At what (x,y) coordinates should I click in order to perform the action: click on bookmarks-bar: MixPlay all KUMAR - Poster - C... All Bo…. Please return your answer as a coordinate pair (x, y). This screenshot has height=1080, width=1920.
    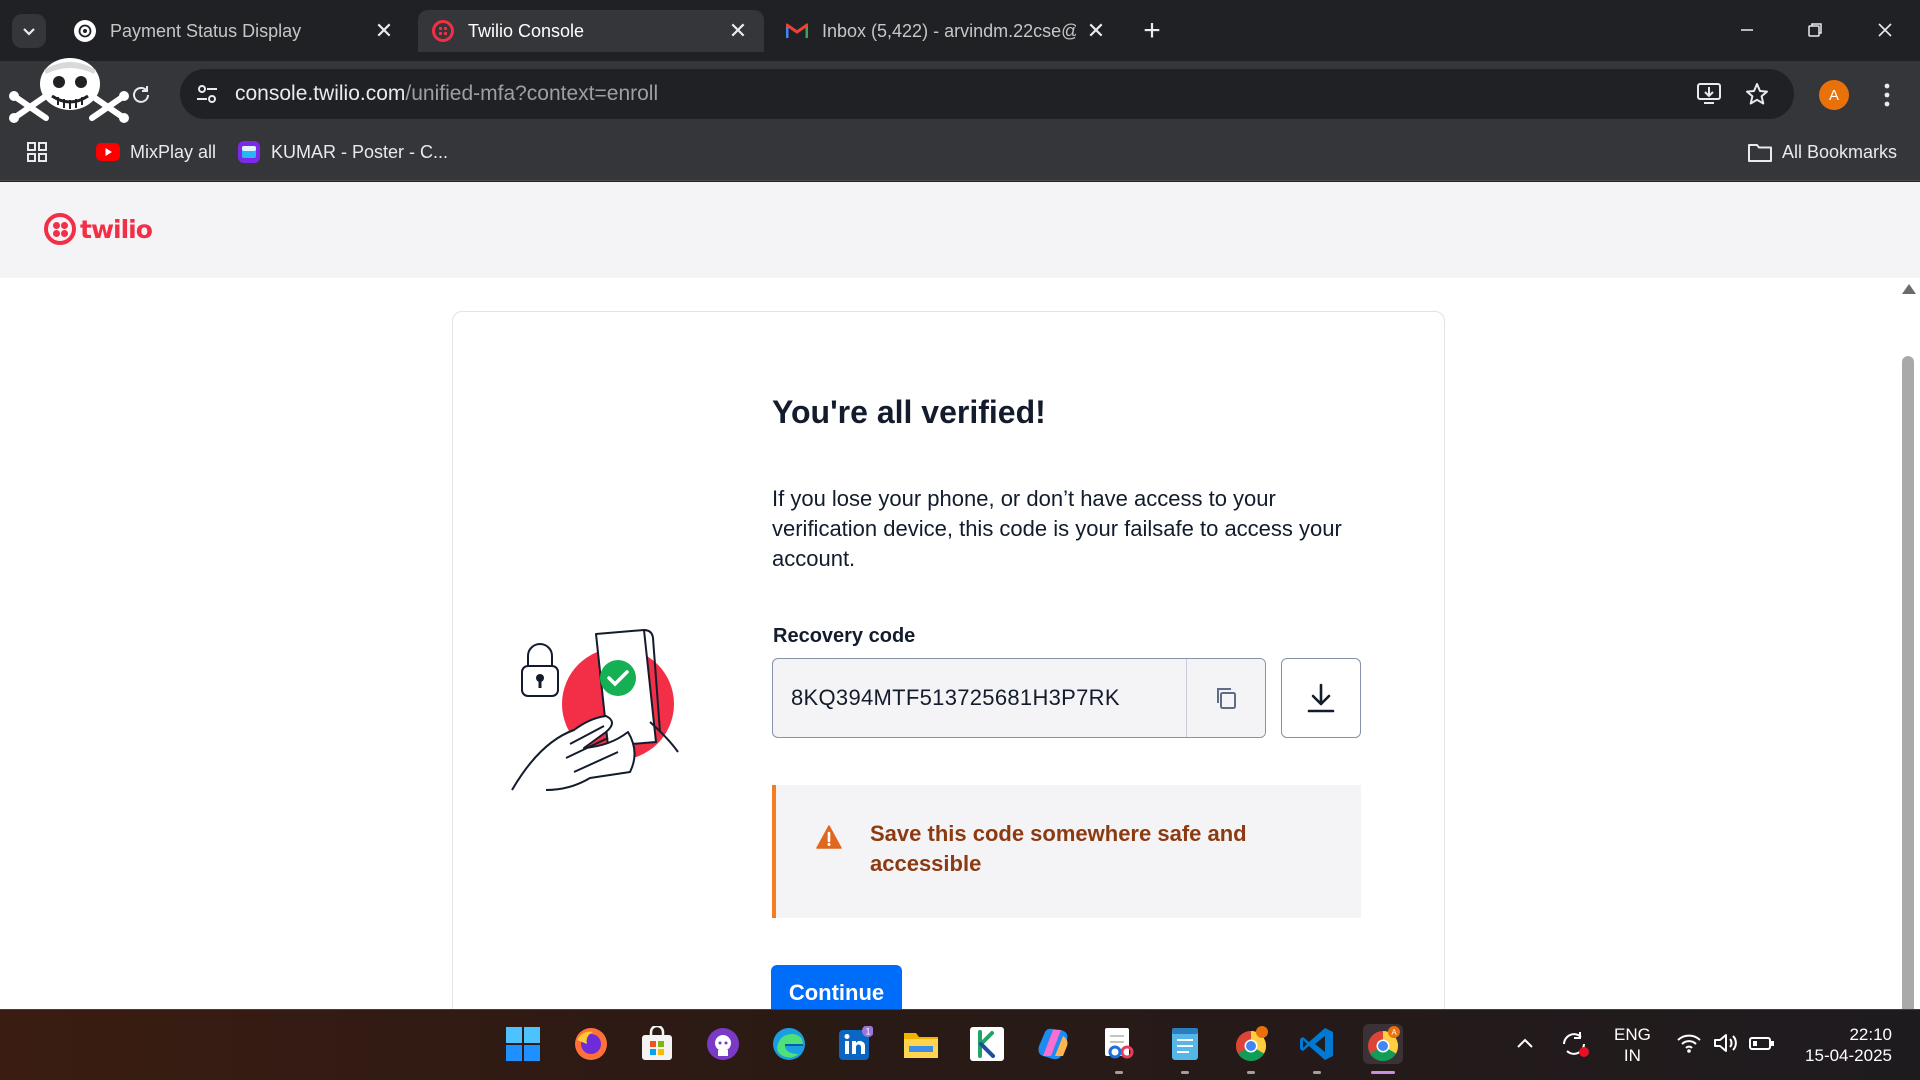
    Looking at the image, I should click on (960, 154).